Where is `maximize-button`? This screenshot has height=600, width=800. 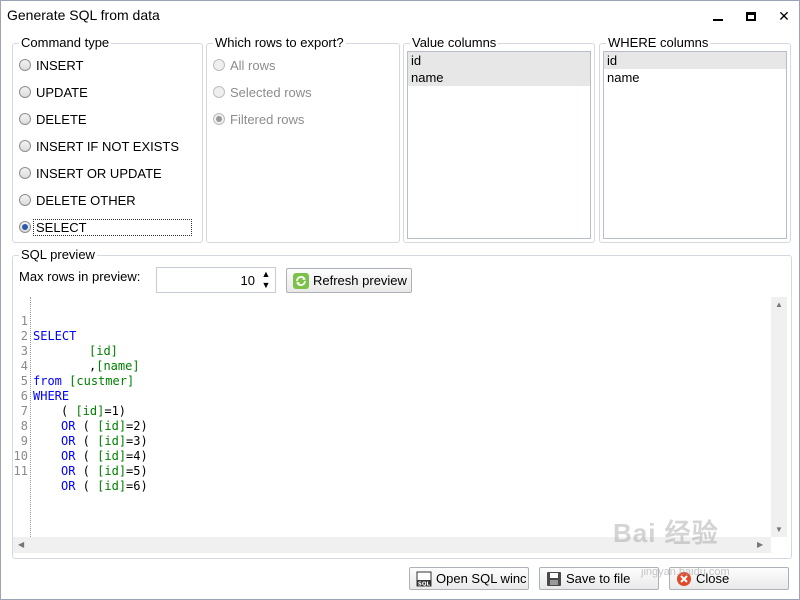 maximize-button is located at coordinates (751, 16).